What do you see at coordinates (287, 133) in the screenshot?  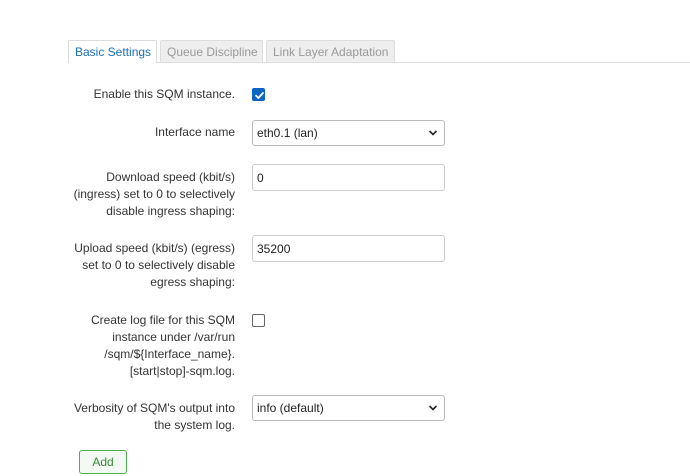 I see `interface-select-value: eth0.1 (lan)` at bounding box center [287, 133].